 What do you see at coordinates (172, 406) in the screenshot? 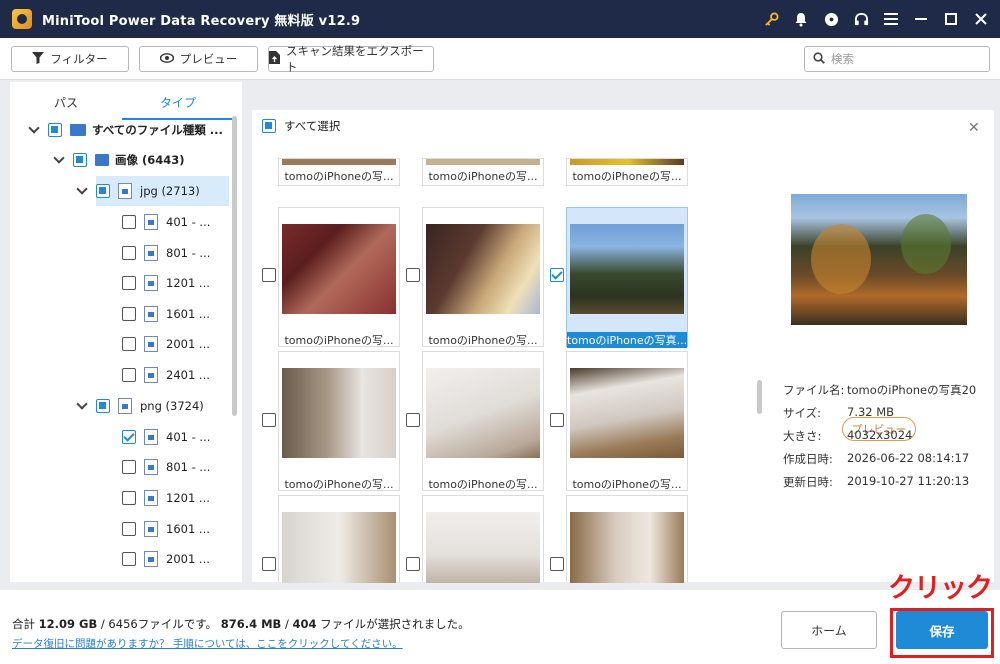
I see `tree-item-label: png (3724)` at bounding box center [172, 406].